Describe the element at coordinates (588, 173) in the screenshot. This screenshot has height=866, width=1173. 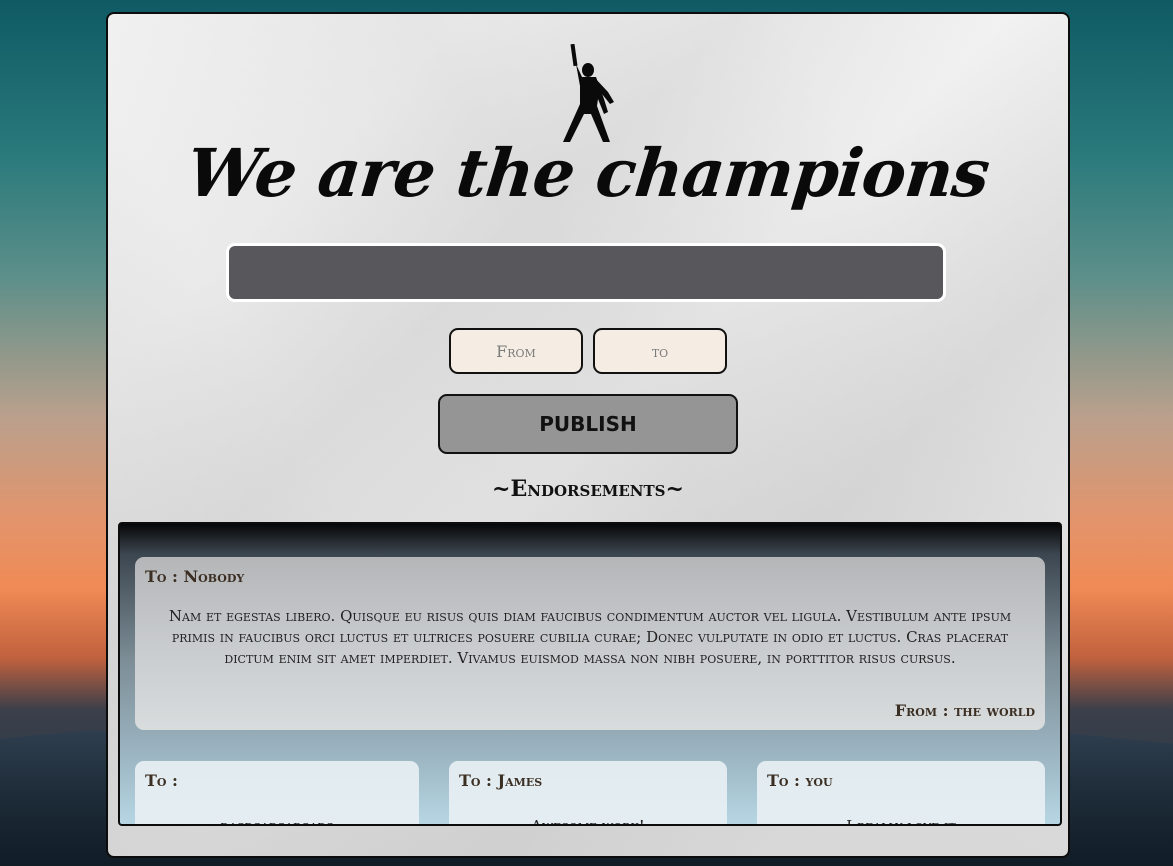
I see `page-title: We are the champions` at that location.